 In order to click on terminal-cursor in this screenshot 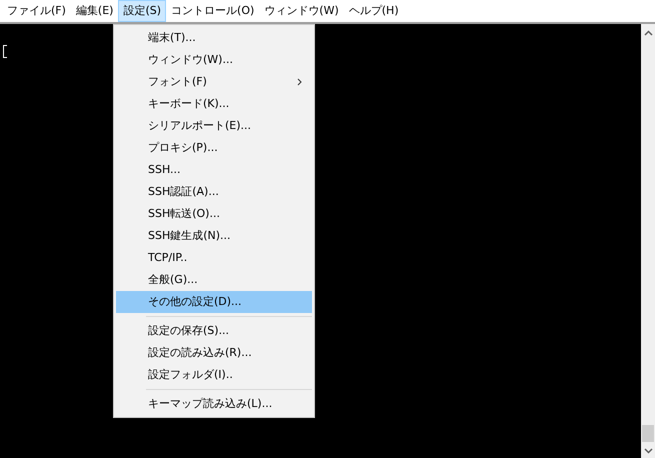, I will do `click(5, 51)`.